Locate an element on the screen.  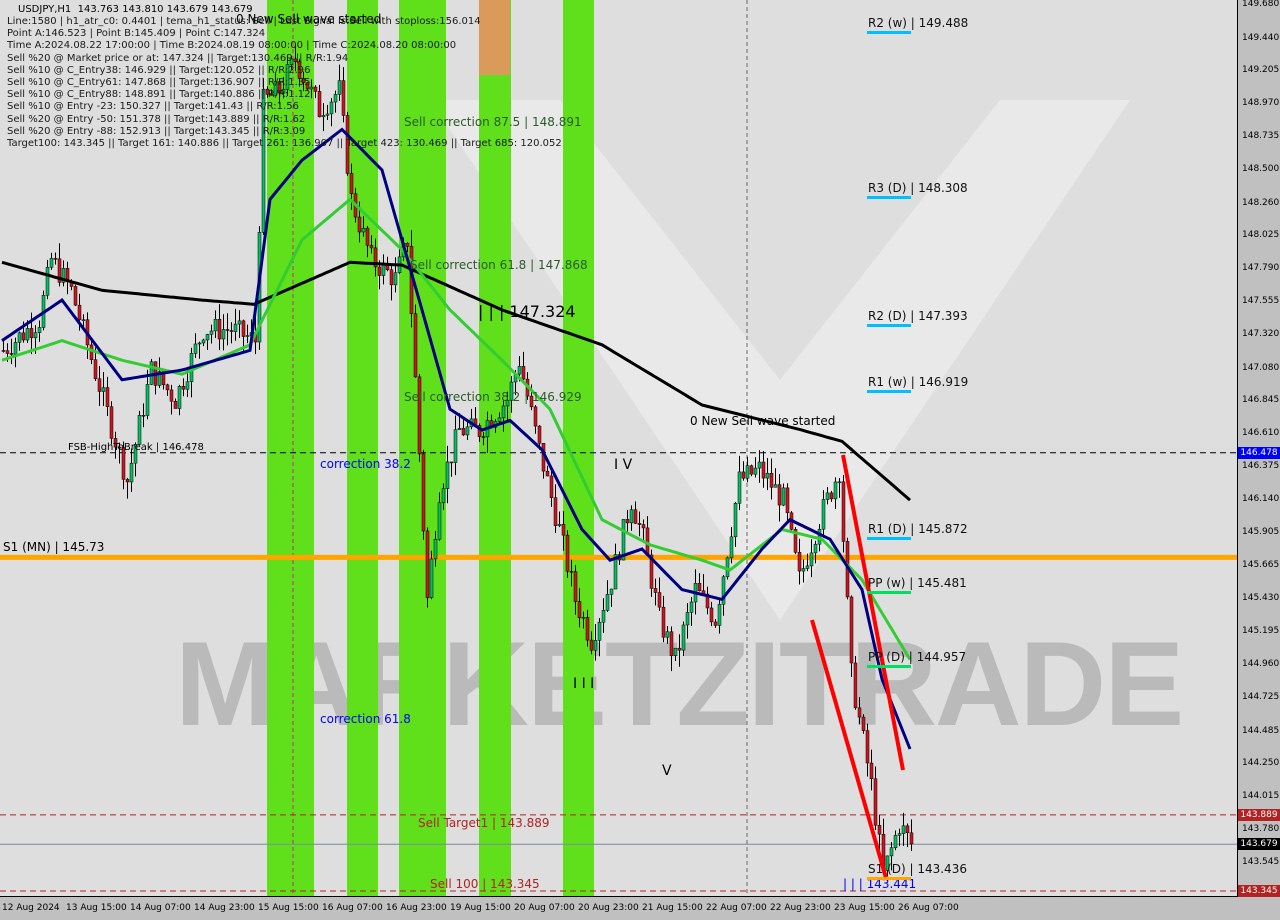
x-tick-label: 26 Aug 07:00 is located at coordinates (928, 908).